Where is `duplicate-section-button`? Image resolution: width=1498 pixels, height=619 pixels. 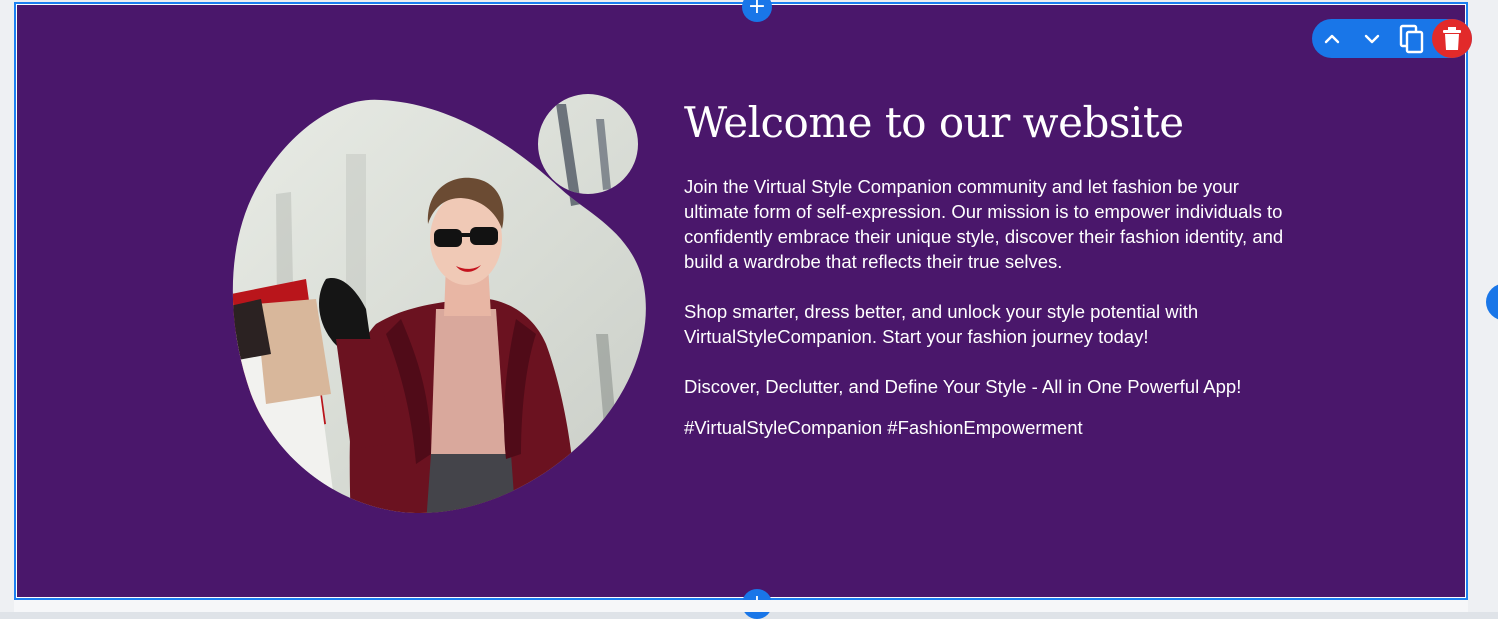
duplicate-section-button is located at coordinates (1412, 38).